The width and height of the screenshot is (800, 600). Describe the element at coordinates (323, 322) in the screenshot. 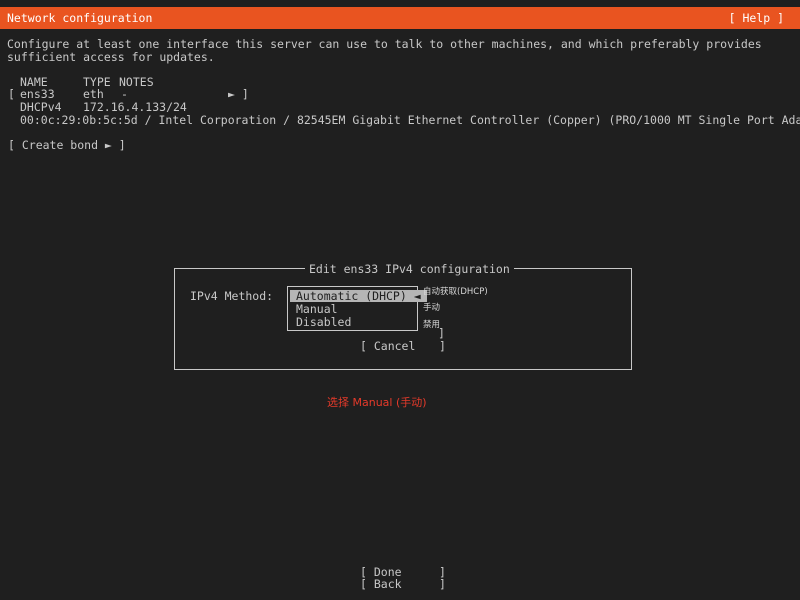

I see `option-disabled: Disabled` at that location.